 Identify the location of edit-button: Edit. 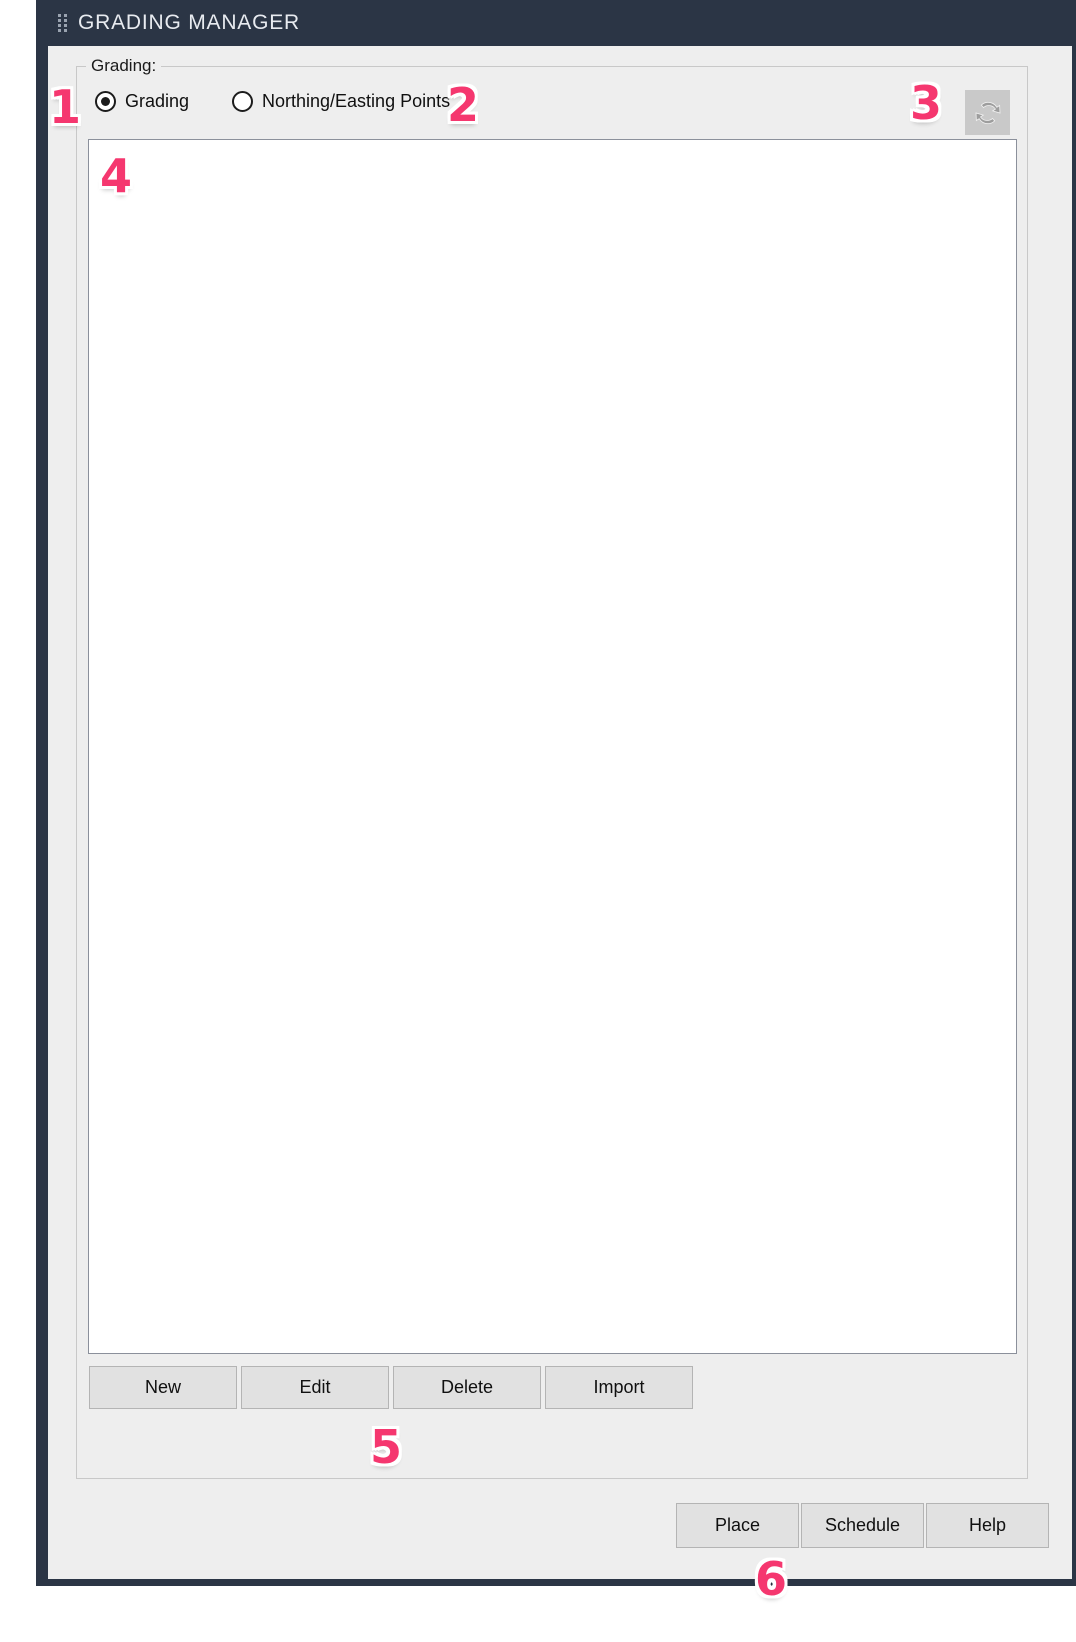
(315, 1387).